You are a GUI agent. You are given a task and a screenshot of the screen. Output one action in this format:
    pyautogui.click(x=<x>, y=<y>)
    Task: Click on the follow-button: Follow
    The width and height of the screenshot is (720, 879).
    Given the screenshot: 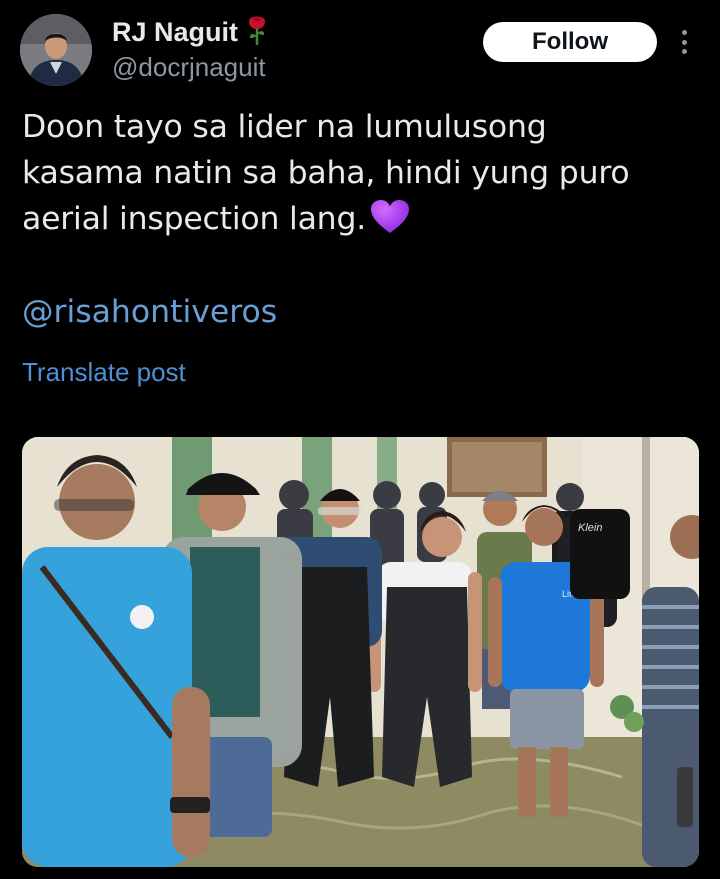 What is the action you would take?
    pyautogui.click(x=570, y=42)
    